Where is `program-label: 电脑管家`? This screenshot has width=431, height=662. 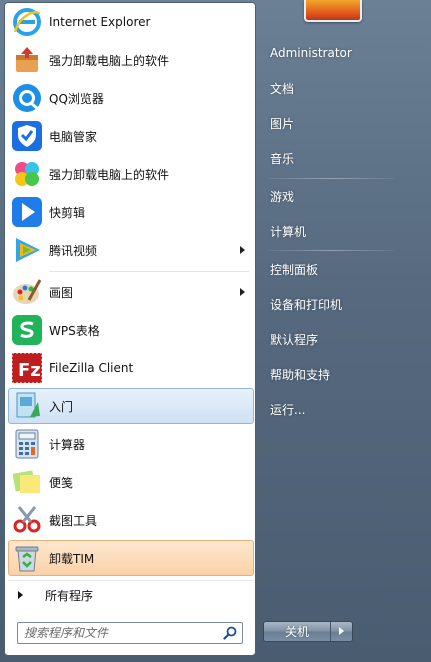 program-label: 电脑管家 is located at coordinates (73, 136).